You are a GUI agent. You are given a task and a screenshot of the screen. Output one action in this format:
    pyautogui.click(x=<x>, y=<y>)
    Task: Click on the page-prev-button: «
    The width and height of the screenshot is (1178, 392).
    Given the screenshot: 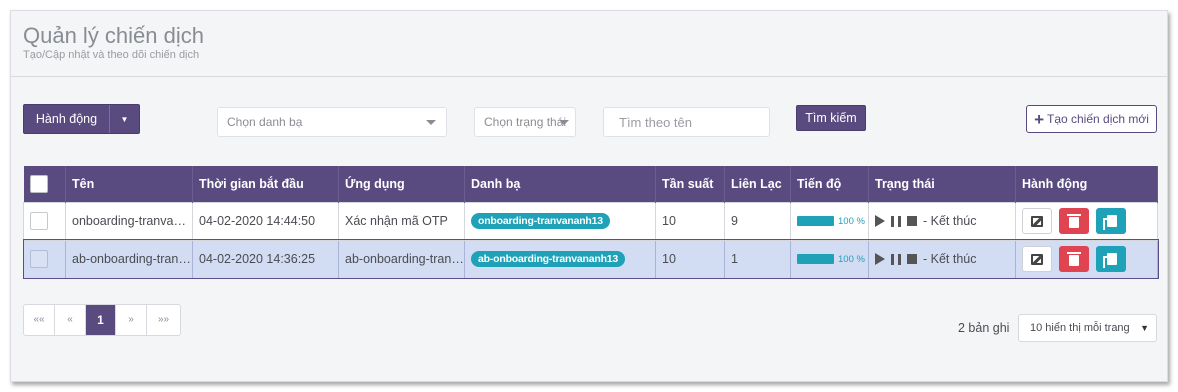 What is the action you would take?
    pyautogui.click(x=70, y=320)
    